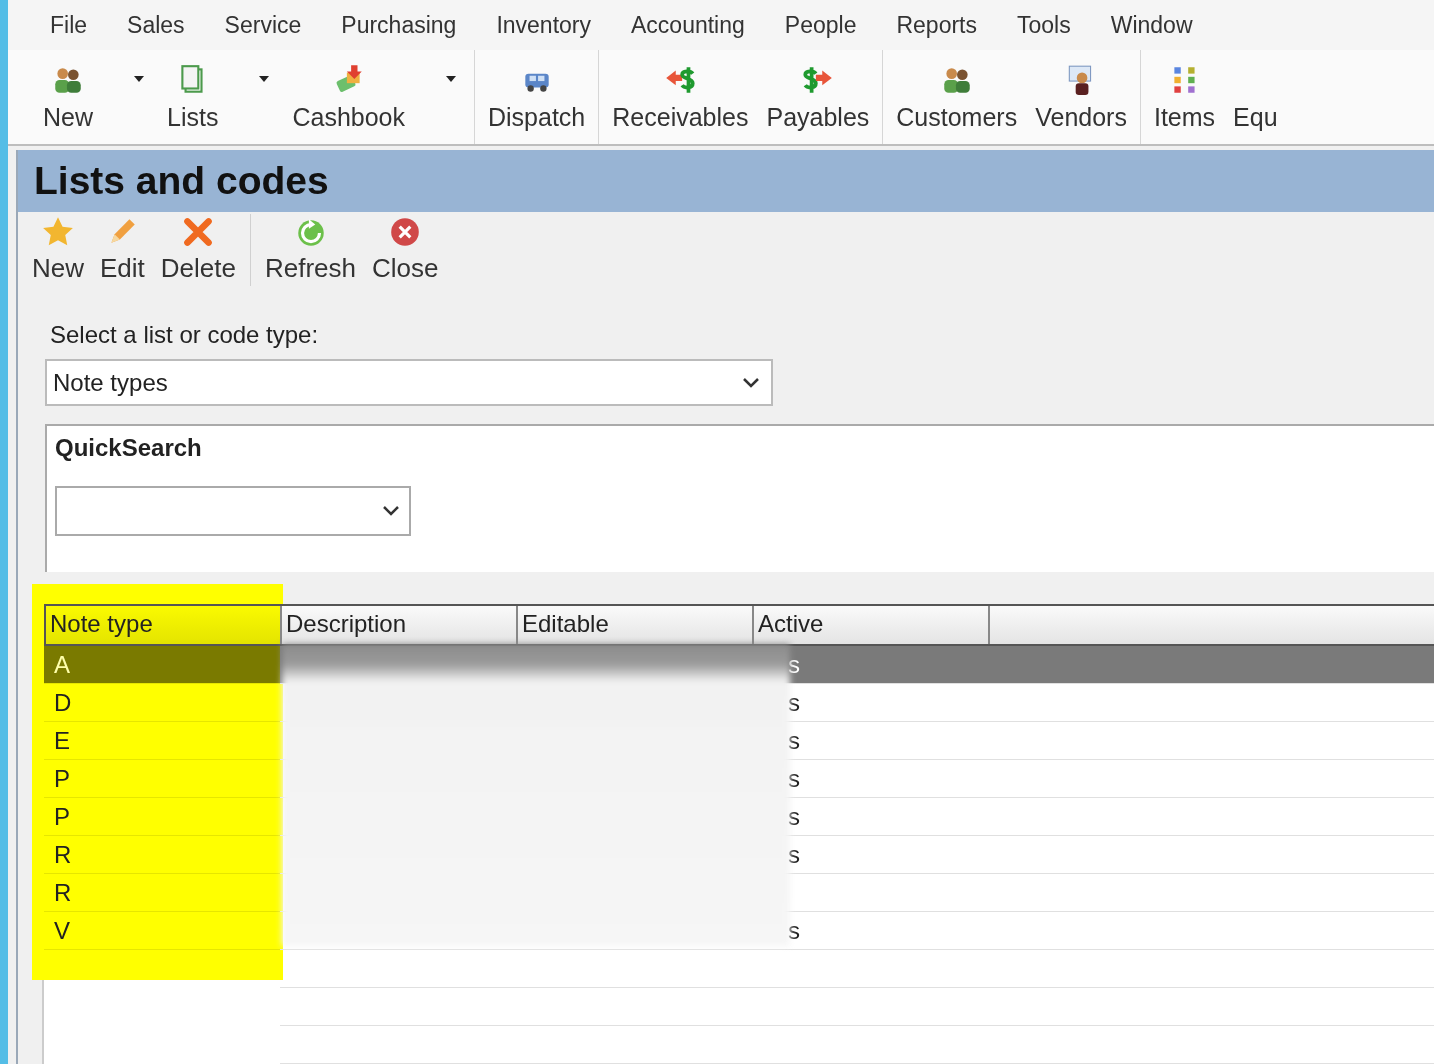 The width and height of the screenshot is (1434, 1064). What do you see at coordinates (726, 181) in the screenshot?
I see `panel-title: Lists and codes` at bounding box center [726, 181].